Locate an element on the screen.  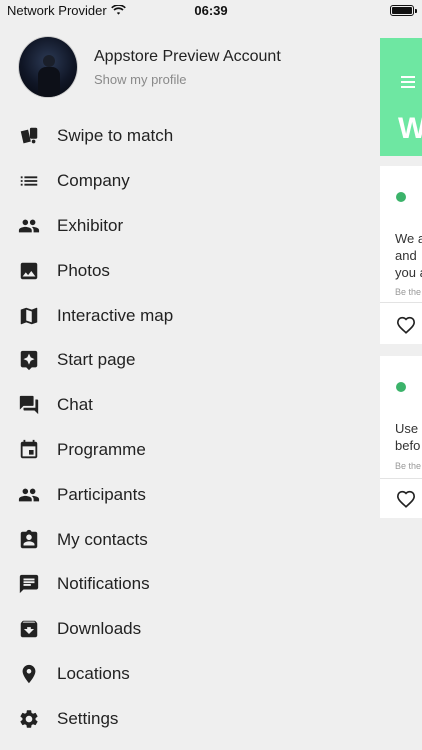
download-box-icon is located at coordinates (29, 629).